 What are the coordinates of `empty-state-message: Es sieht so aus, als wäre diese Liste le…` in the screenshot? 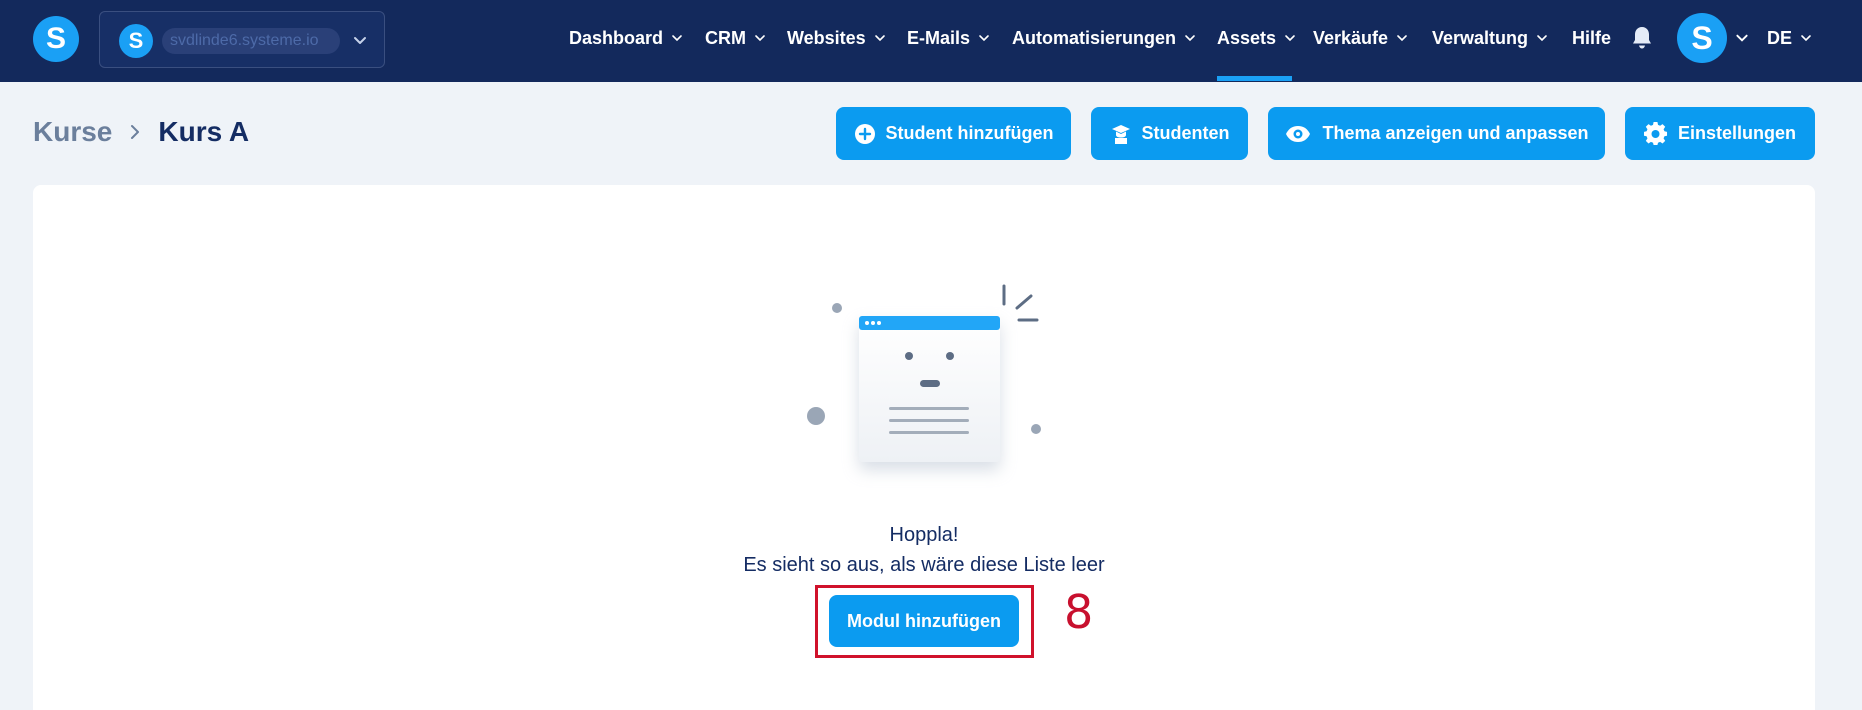 It's located at (924, 565).